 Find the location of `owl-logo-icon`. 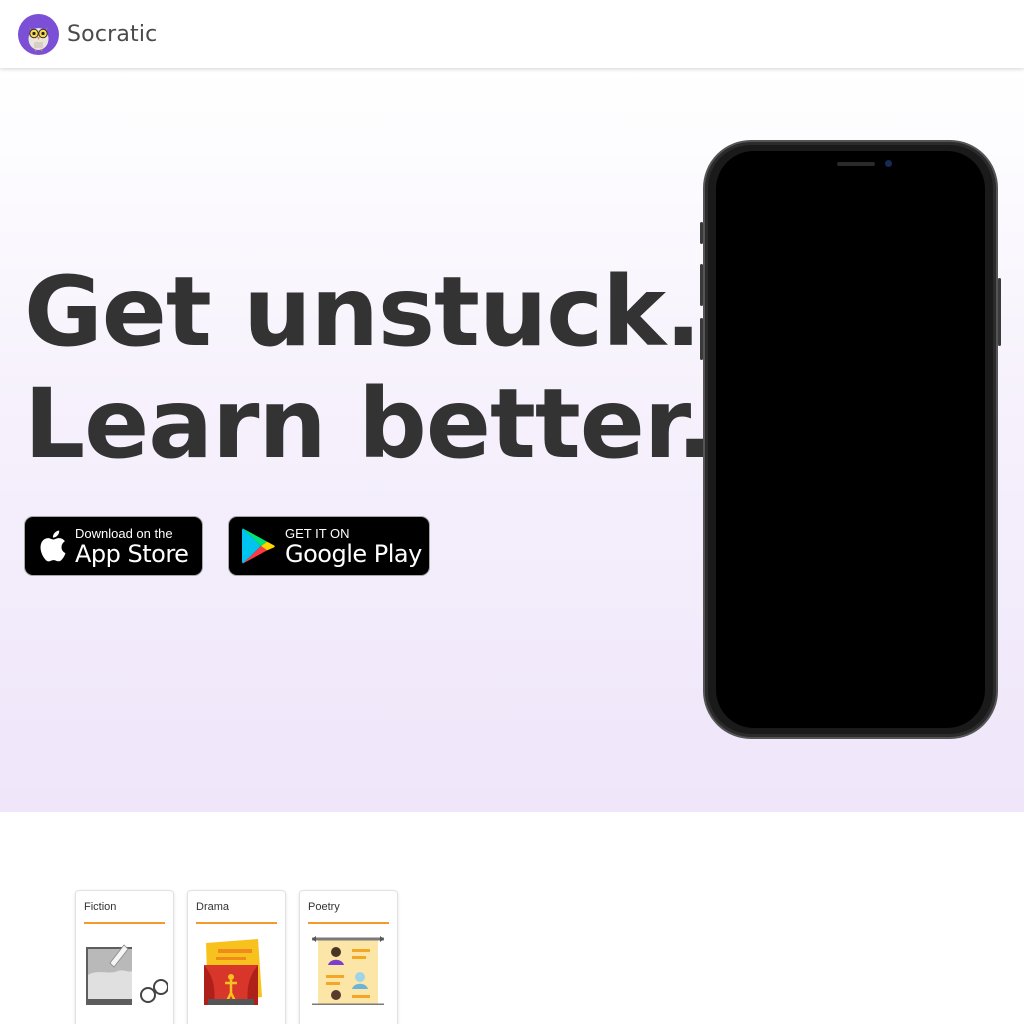

owl-logo-icon is located at coordinates (38, 34).